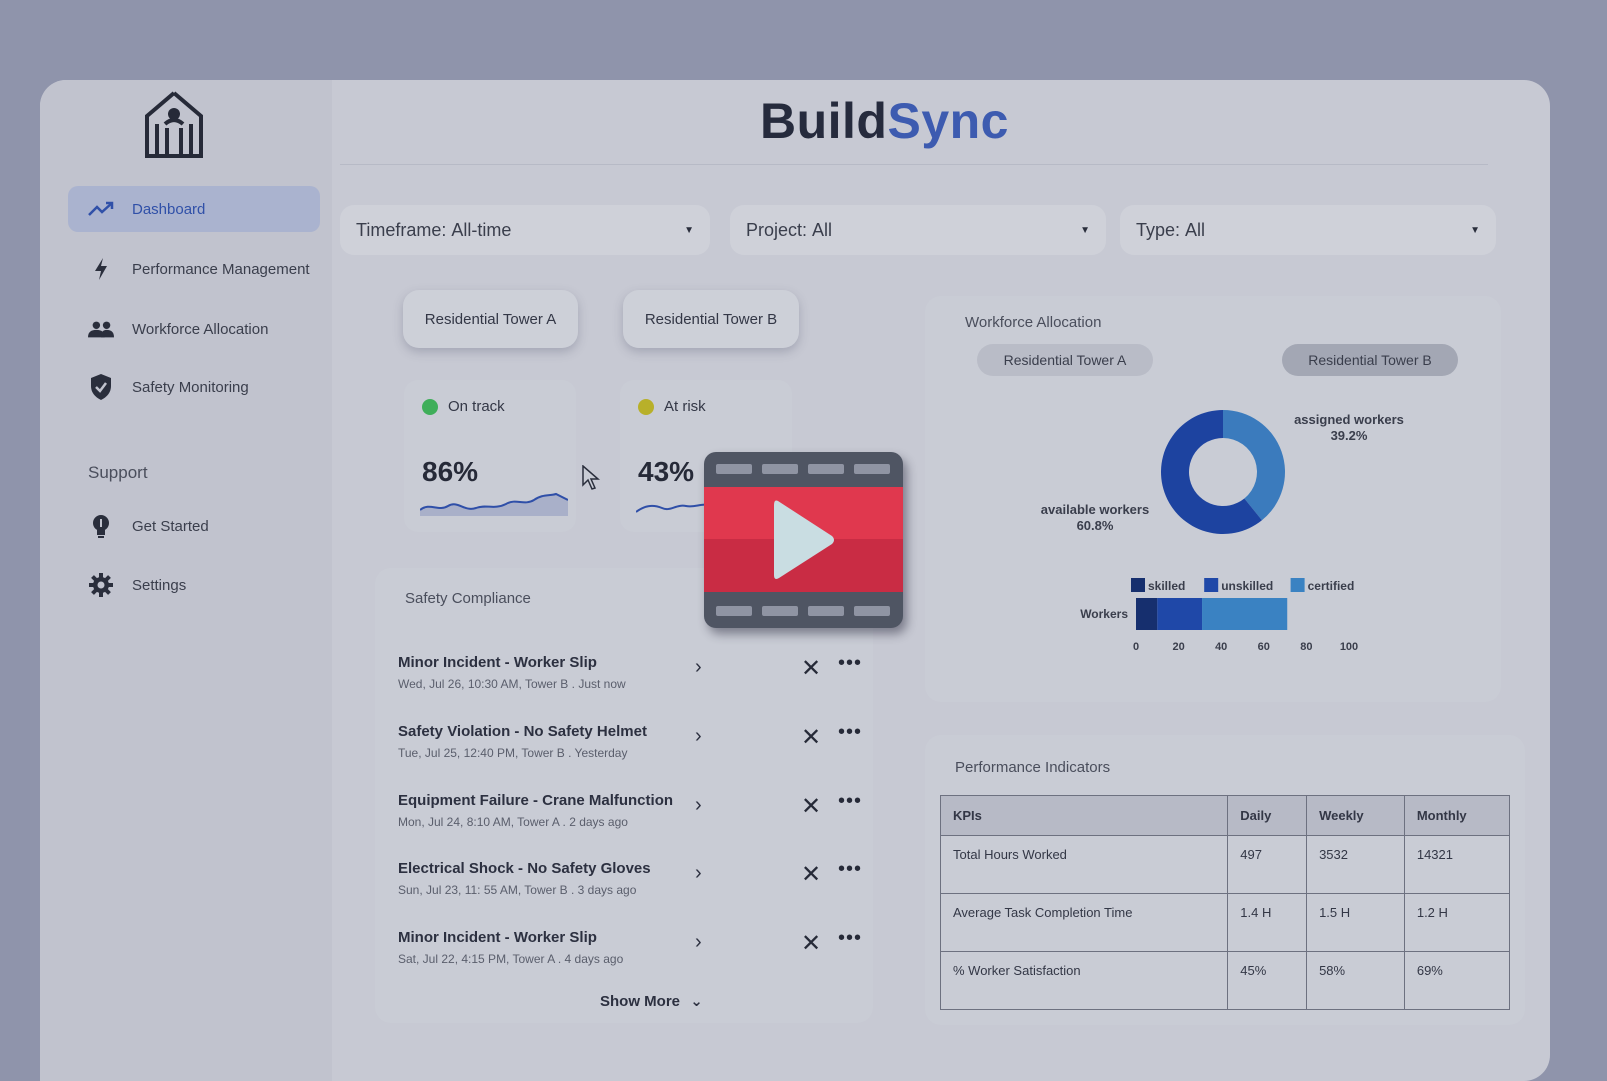  What do you see at coordinates (101, 269) in the screenshot?
I see `bolt-icon` at bounding box center [101, 269].